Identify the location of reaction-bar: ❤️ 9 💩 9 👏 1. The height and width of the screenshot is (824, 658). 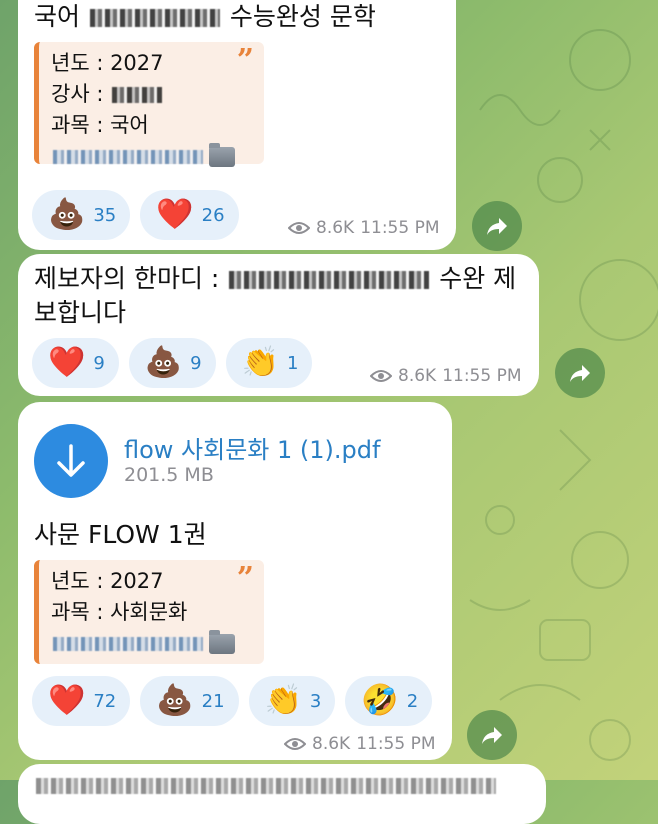
(172, 363).